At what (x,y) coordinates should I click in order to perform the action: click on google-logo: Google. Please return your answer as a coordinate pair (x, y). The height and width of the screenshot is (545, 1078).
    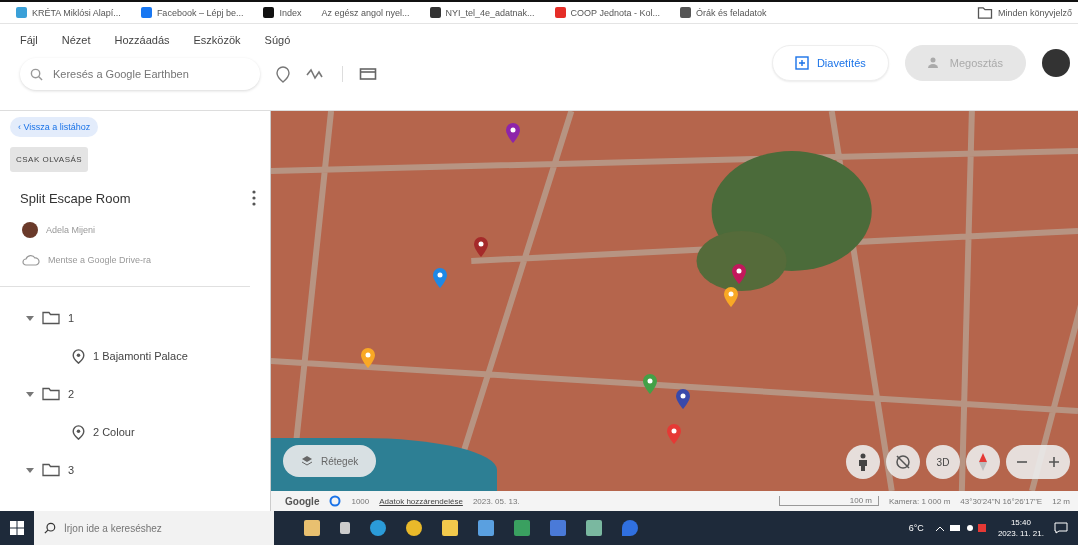
    Looking at the image, I should click on (302, 501).